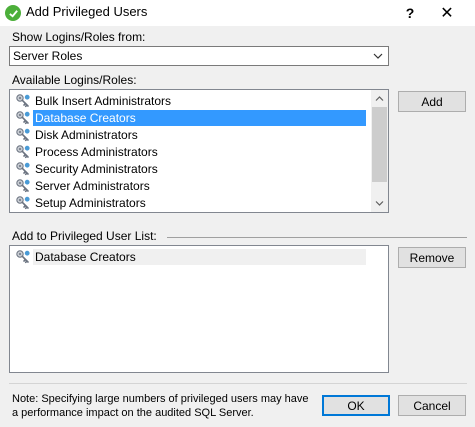 This screenshot has width=475, height=427. I want to click on list-item: Setup Administrators, so click(81, 202).